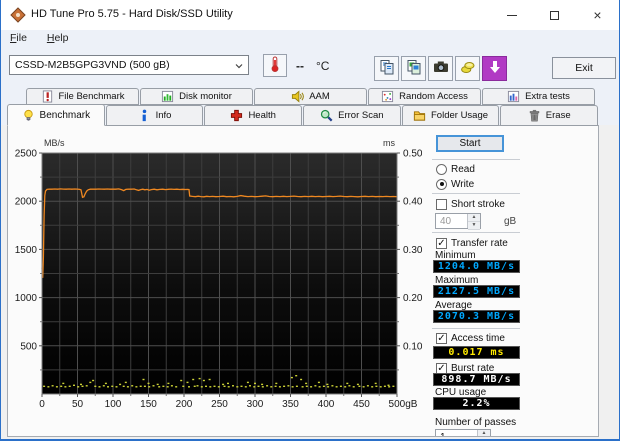 Image resolution: width=620 pixels, height=441 pixels. I want to click on tab-health: Health, so click(253, 115).